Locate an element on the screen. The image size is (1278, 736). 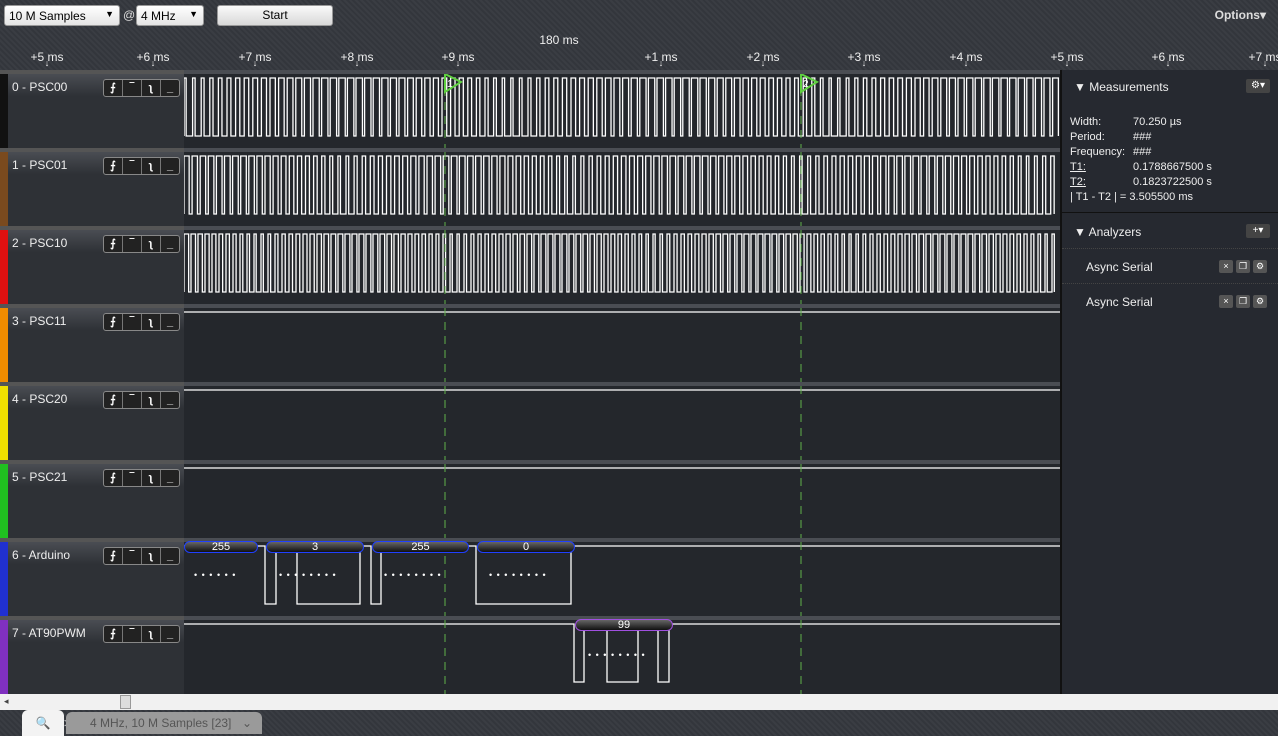
ruler-tick: +1 ms is located at coordinates (660, 57).